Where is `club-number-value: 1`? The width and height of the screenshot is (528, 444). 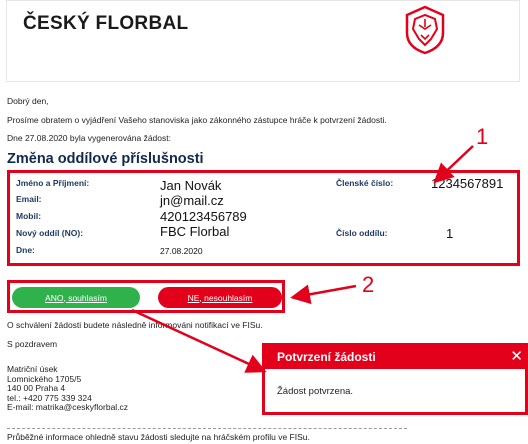
club-number-value: 1 is located at coordinates (450, 233).